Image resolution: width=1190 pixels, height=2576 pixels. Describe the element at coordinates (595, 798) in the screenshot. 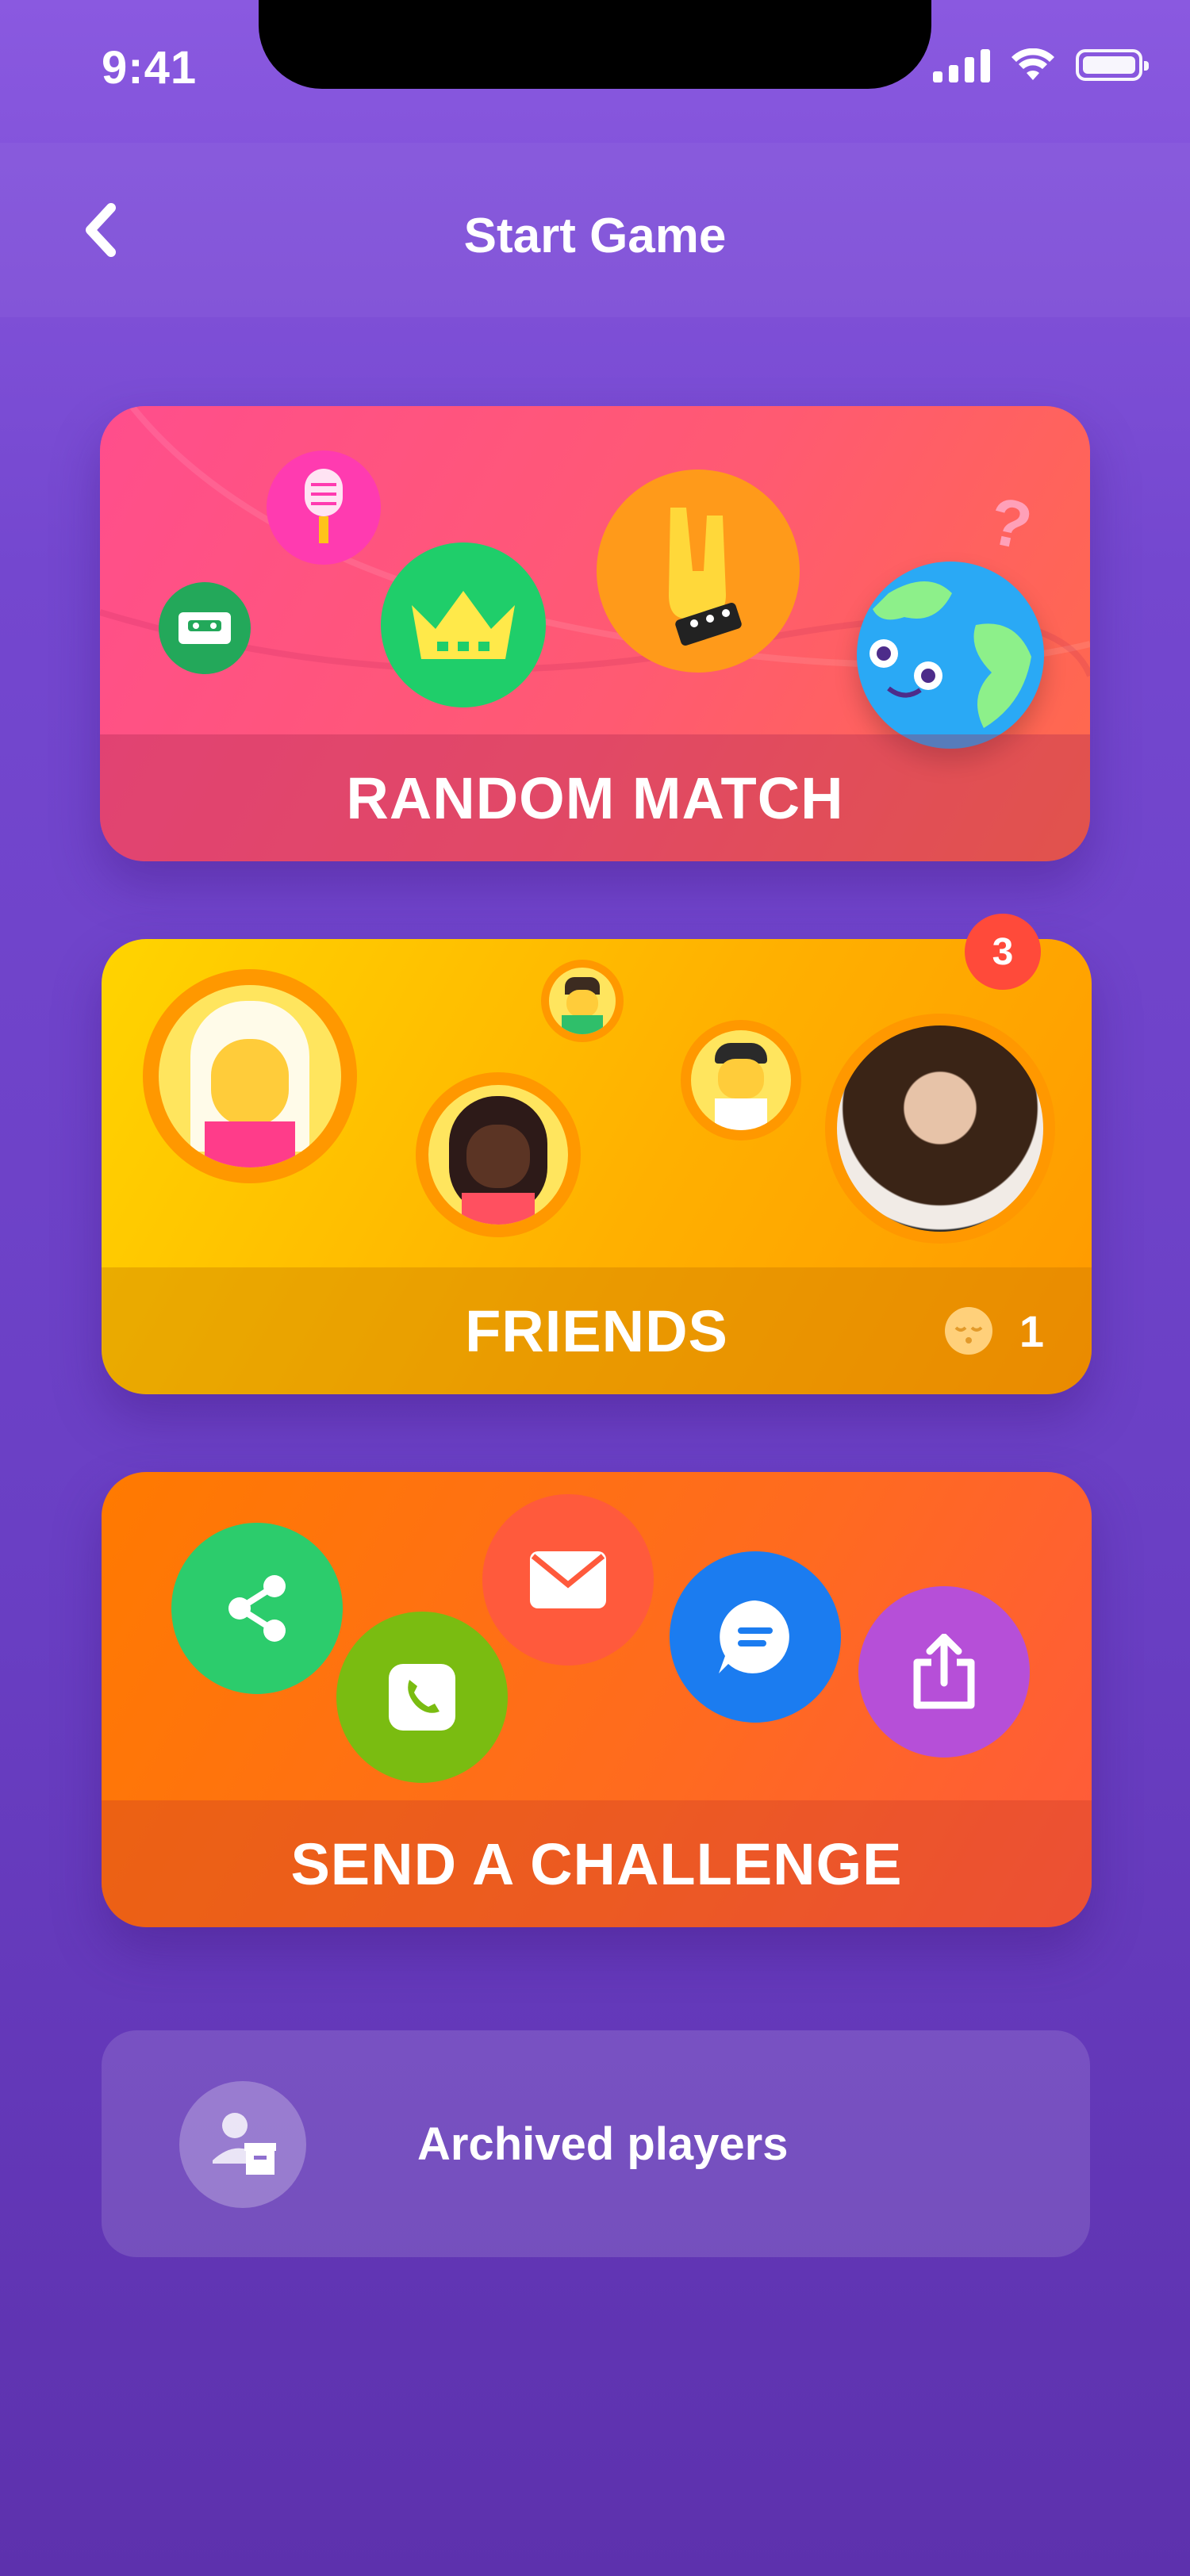

I see `random-match-label: RANDOM MATCH` at that location.